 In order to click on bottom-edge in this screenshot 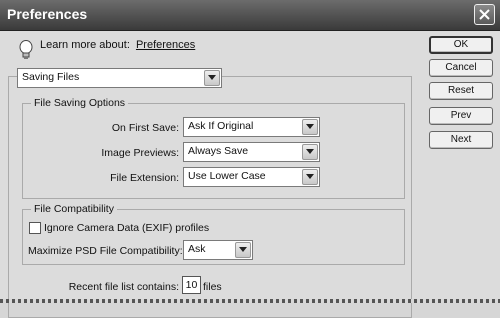, I will do `click(250, 301)`.